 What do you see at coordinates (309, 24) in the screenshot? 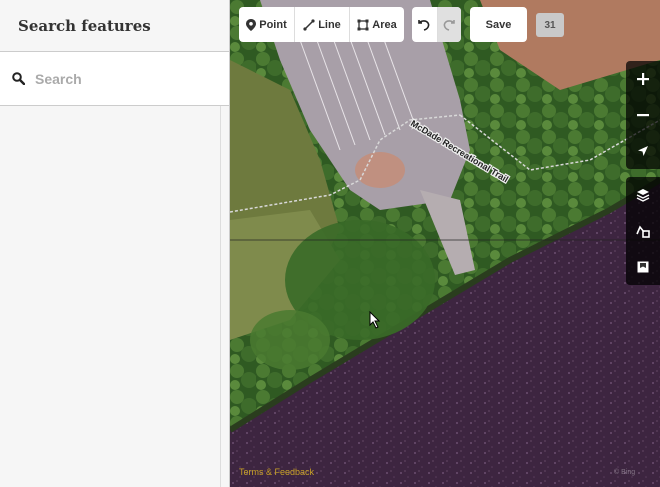
I see `line-icon` at bounding box center [309, 24].